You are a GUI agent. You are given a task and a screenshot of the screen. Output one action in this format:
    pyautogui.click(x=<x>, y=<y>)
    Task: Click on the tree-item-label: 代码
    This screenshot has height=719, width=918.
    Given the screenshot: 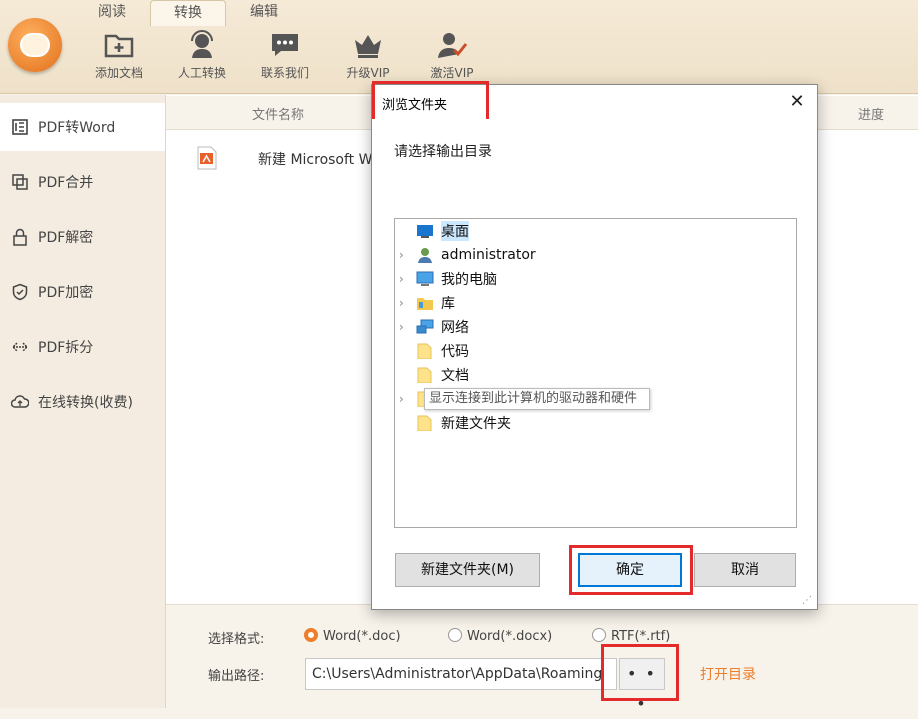 What is the action you would take?
    pyautogui.click(x=455, y=352)
    